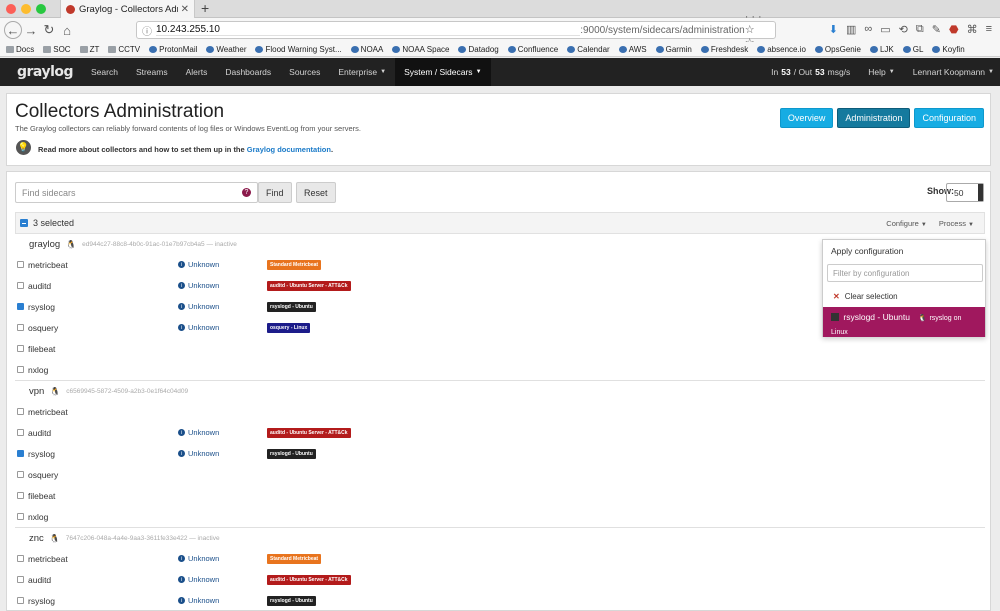 The image size is (1000, 611). I want to click on process-dropdown: Process ▼, so click(956, 223).